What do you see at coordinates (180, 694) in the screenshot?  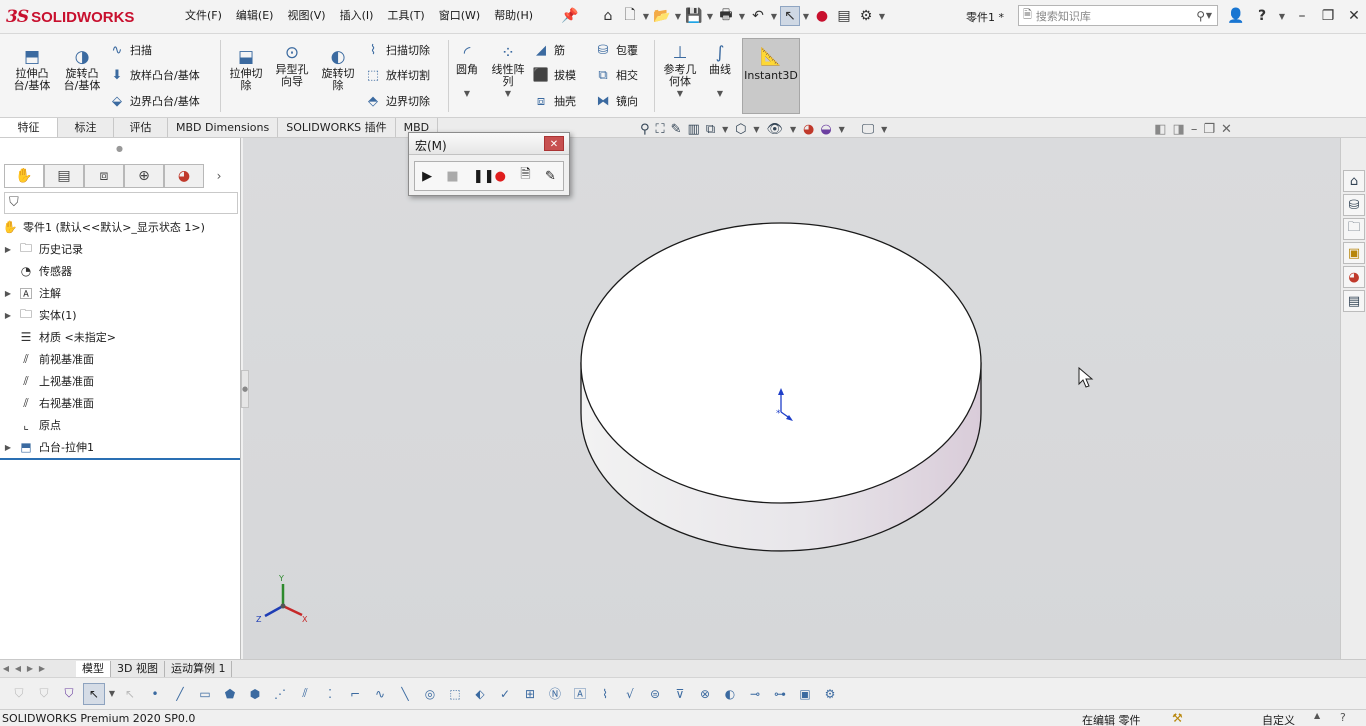 I see `line-icon: ╱` at bounding box center [180, 694].